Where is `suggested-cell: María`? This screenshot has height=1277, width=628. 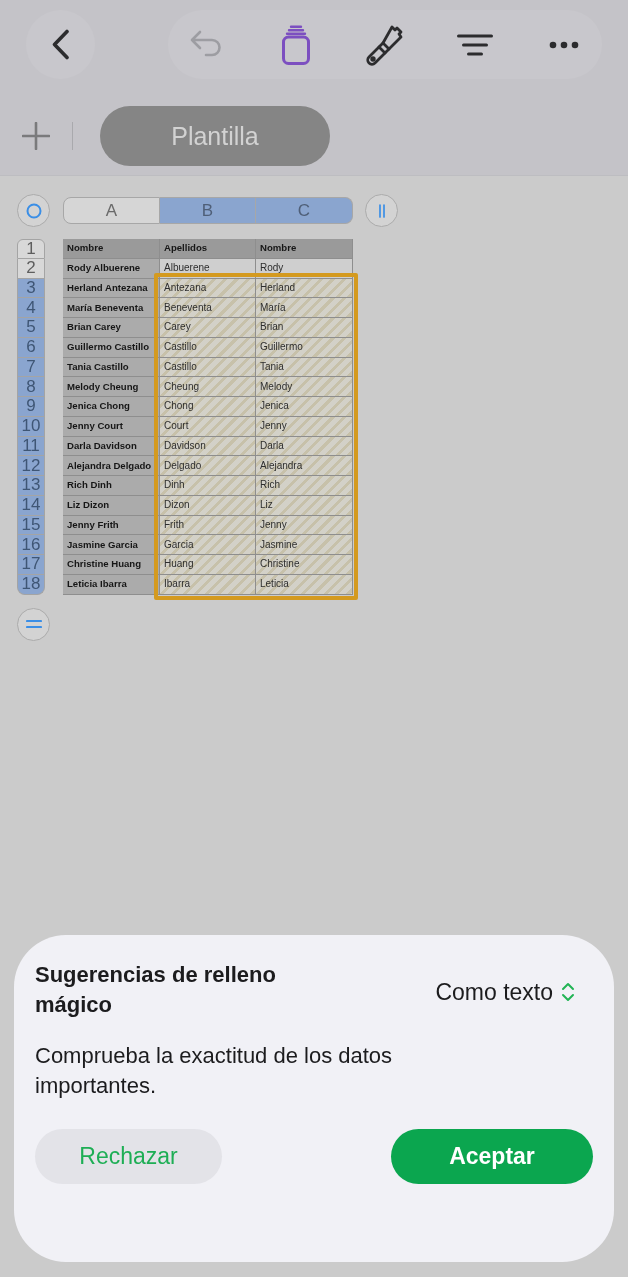 suggested-cell: María is located at coordinates (304, 308).